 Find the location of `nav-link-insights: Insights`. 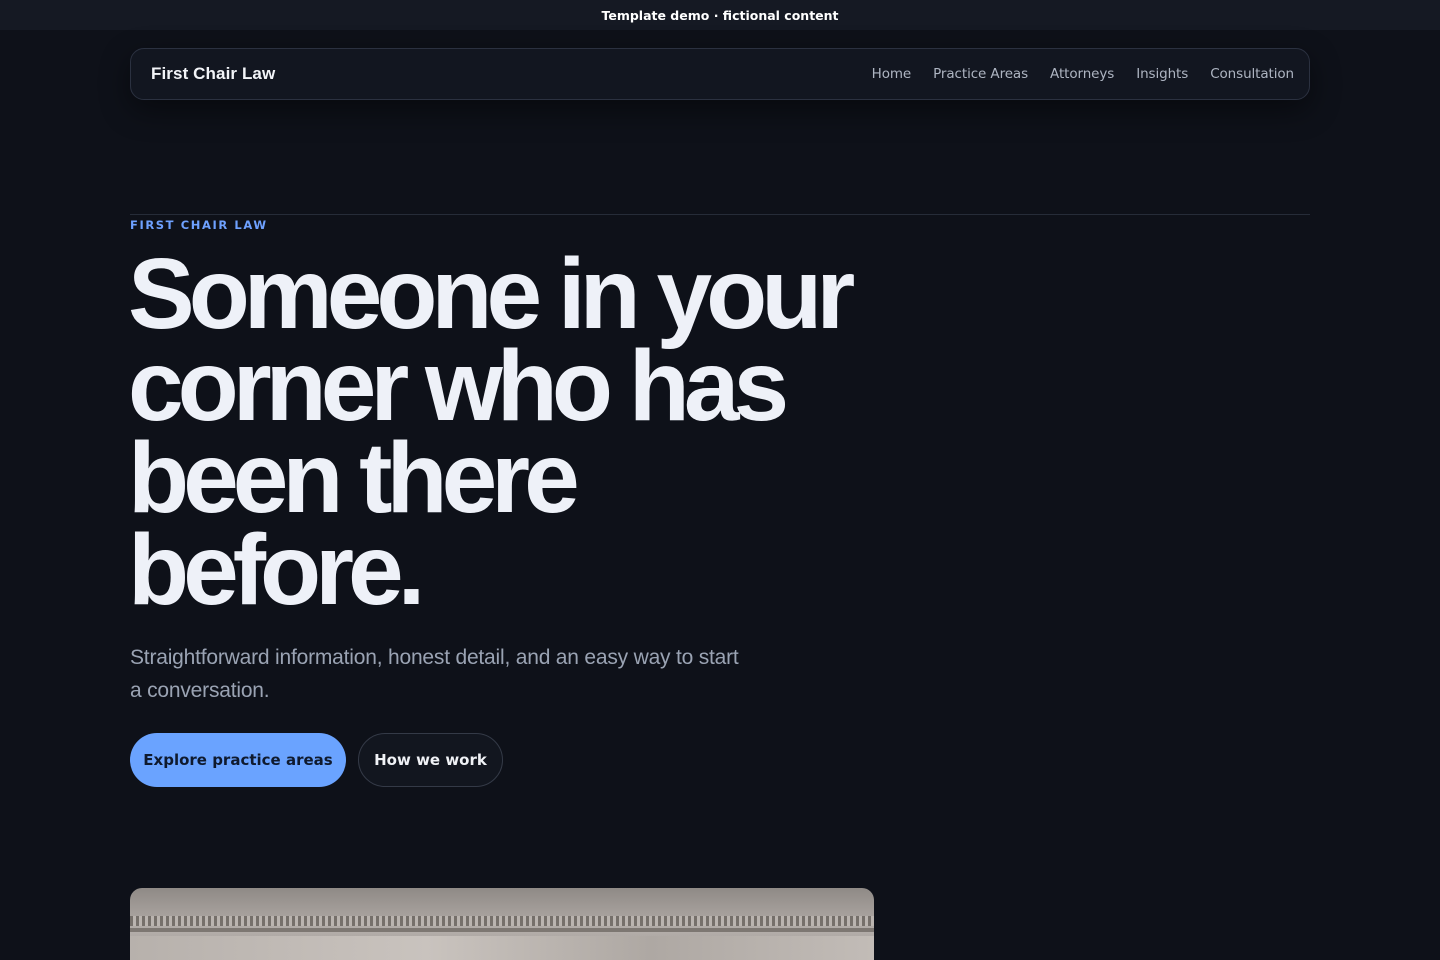

nav-link-insights: Insights is located at coordinates (1162, 74).